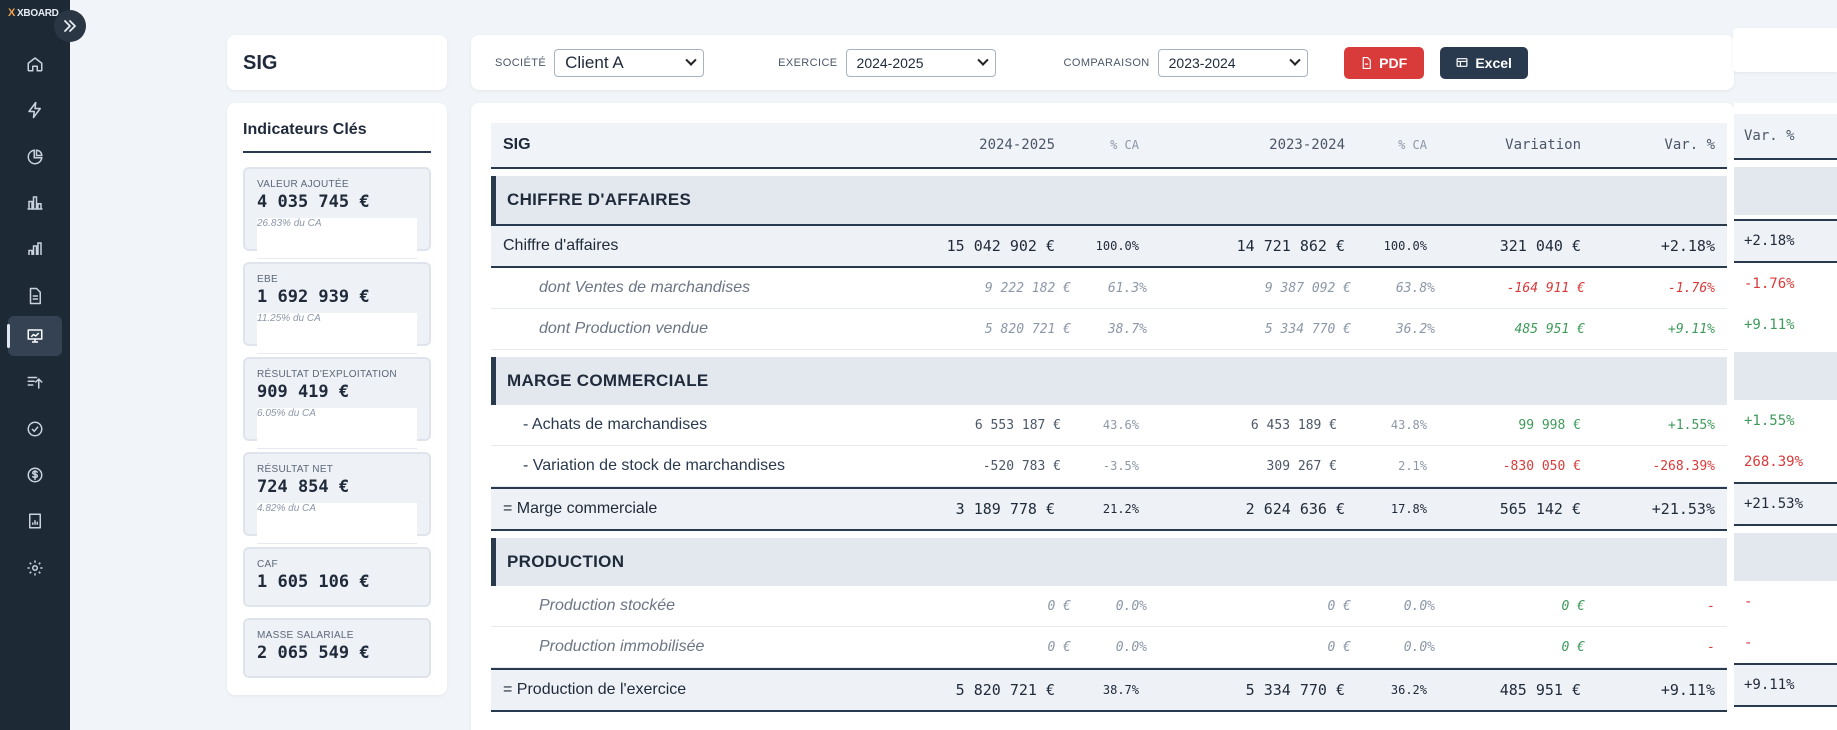 The image size is (1837, 730). What do you see at coordinates (599, 199) in the screenshot?
I see `section-label: CHIFFRE D'AFFAIRES` at bounding box center [599, 199].